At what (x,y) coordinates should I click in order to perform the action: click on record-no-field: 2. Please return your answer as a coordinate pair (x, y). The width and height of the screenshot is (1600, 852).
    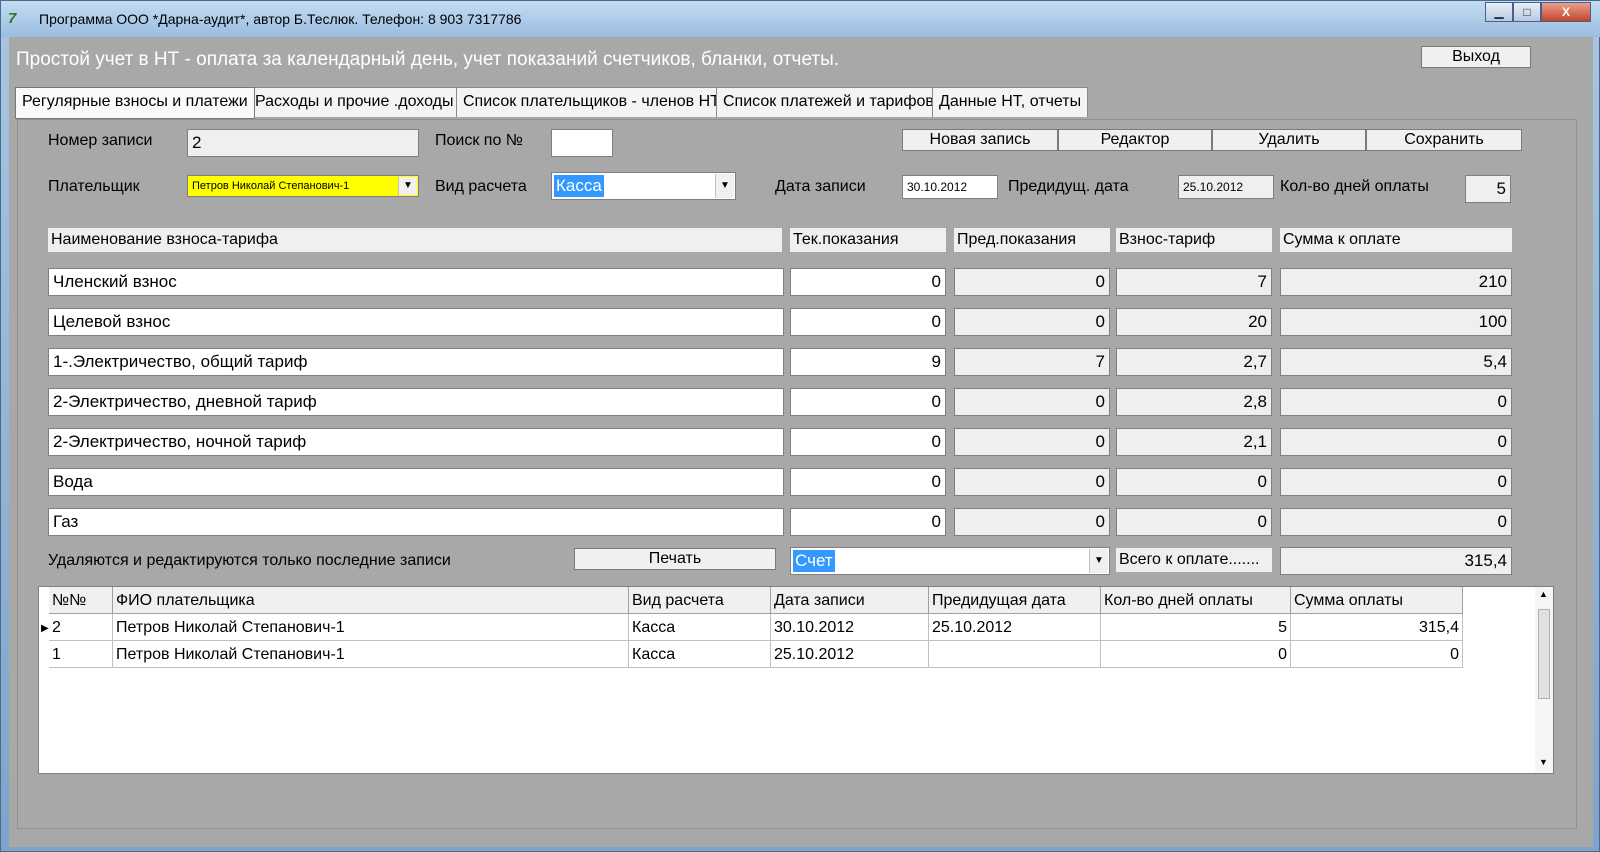
    Looking at the image, I should click on (303, 143).